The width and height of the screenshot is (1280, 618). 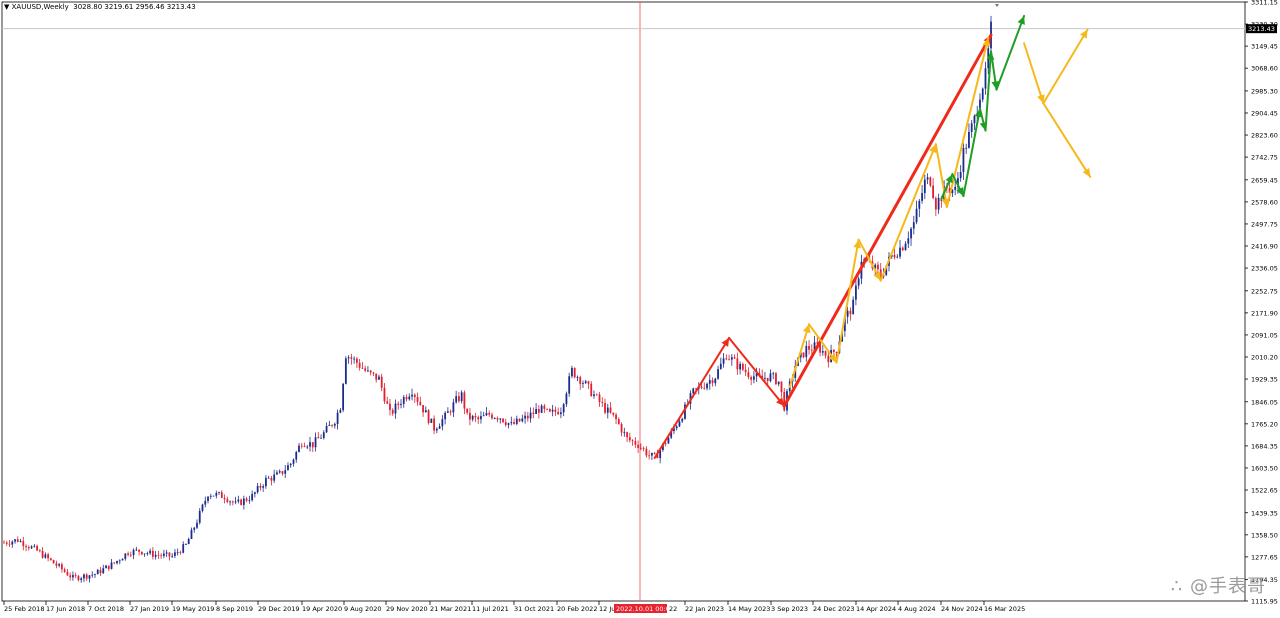 I want to click on price-tick-label: 2742.75, so click(x=1264, y=158).